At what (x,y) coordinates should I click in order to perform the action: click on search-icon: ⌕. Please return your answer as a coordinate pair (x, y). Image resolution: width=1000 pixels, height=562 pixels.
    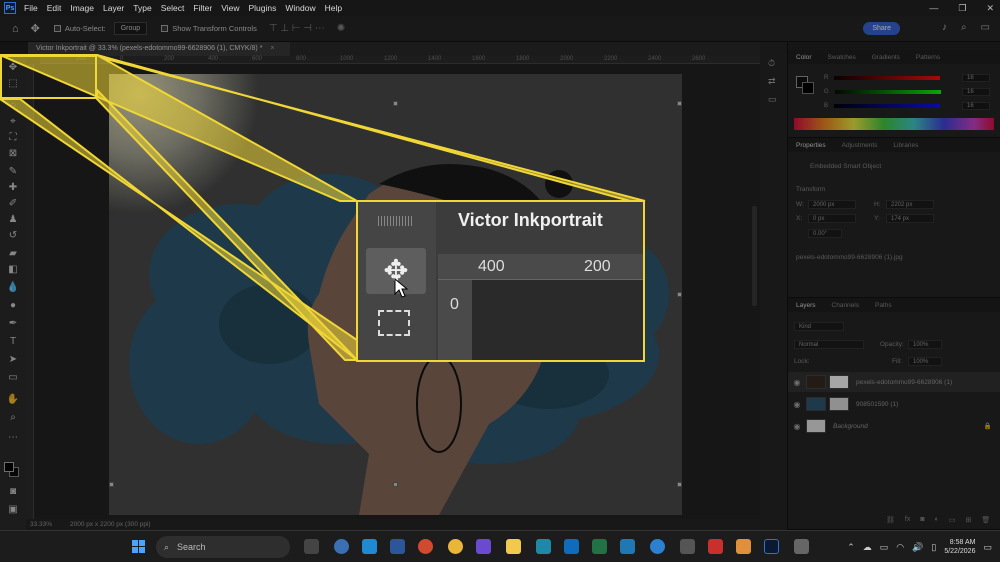
    Looking at the image, I should click on (964, 27).